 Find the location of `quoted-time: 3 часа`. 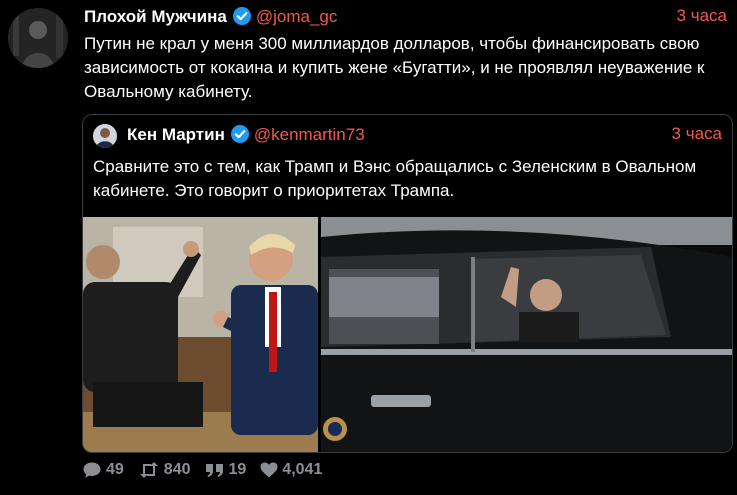

quoted-time: 3 часа is located at coordinates (697, 134).